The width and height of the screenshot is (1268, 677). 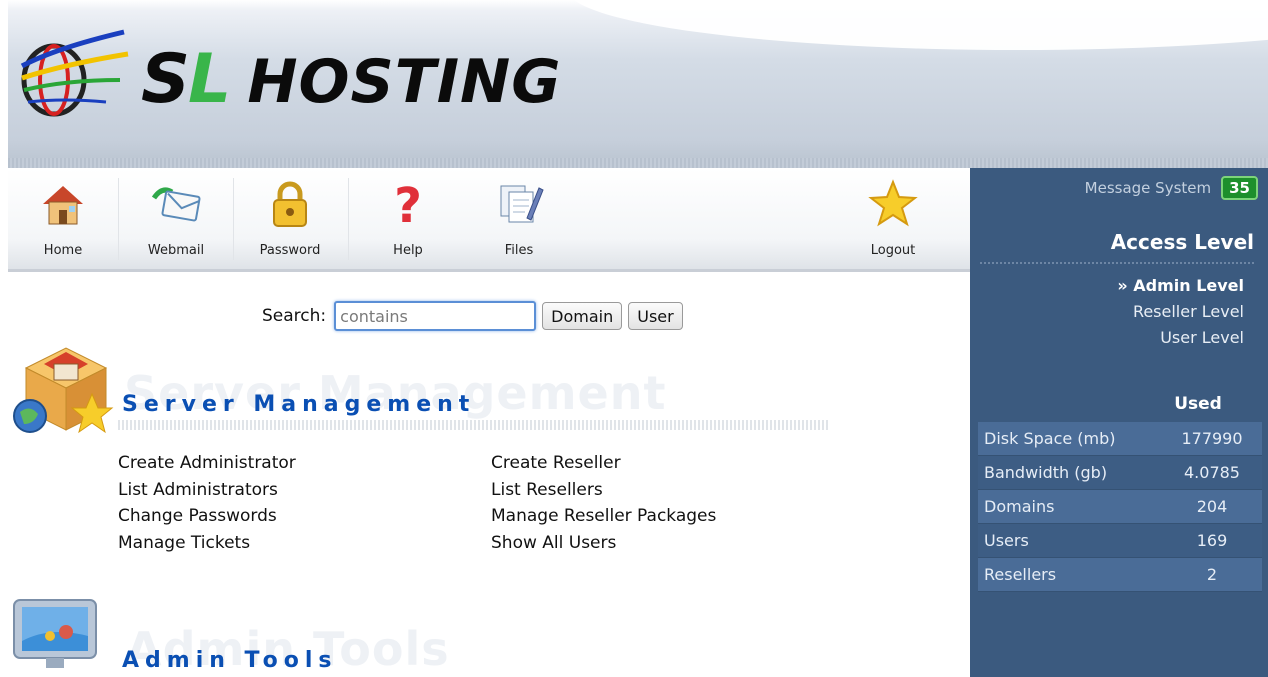 I want to click on stat-value: 169, so click(x=1212, y=540).